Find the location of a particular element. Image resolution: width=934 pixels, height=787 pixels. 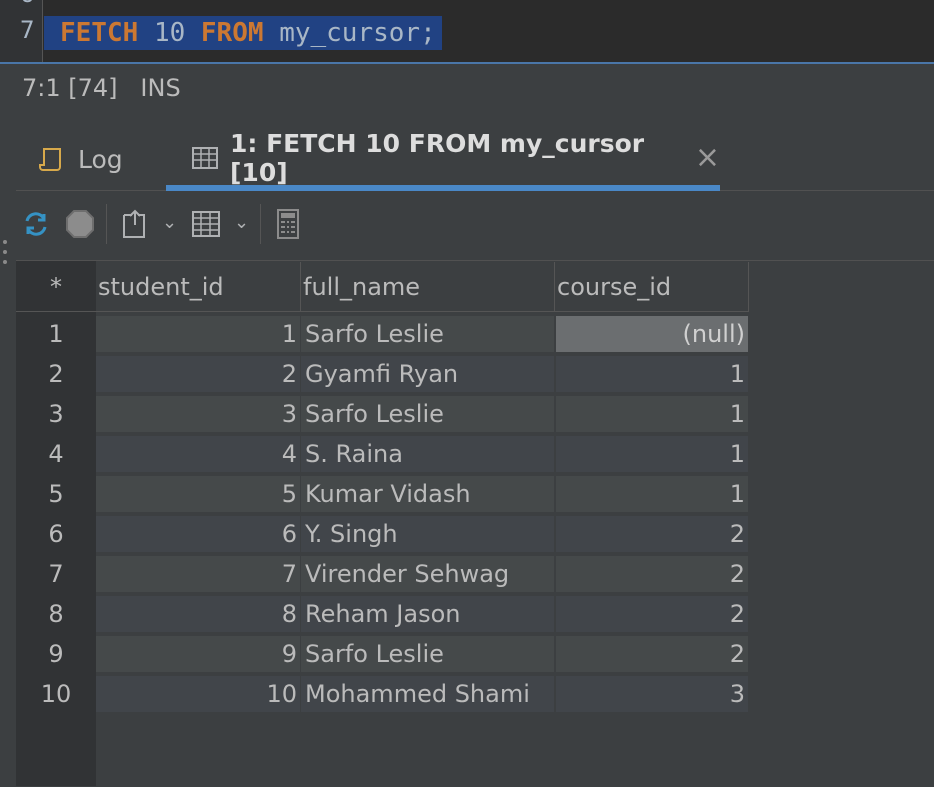

row-number: 7 is located at coordinates (56, 574).